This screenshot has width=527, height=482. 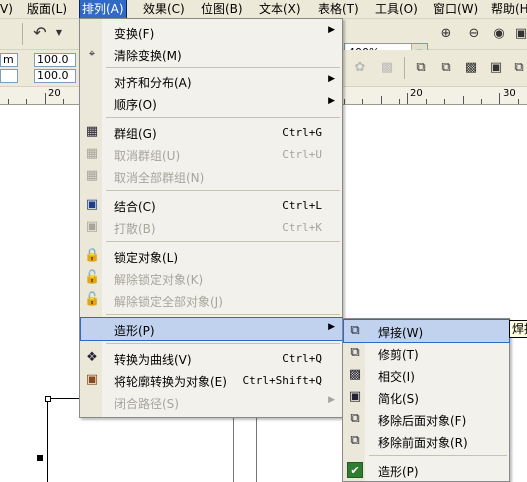 What do you see at coordinates (401, 333) in the screenshot?
I see `menu-item-label: 焊接(W)` at bounding box center [401, 333].